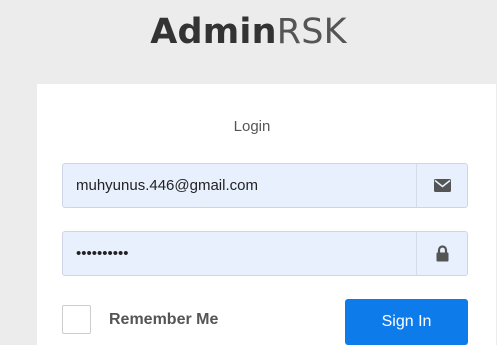  I want to click on password-field-group, so click(265, 253).